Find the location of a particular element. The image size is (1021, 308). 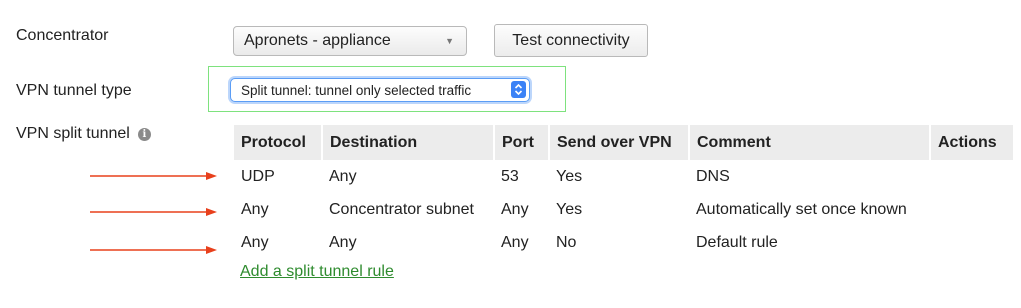

test-connectivity-button: Test connectivity is located at coordinates (571, 40).